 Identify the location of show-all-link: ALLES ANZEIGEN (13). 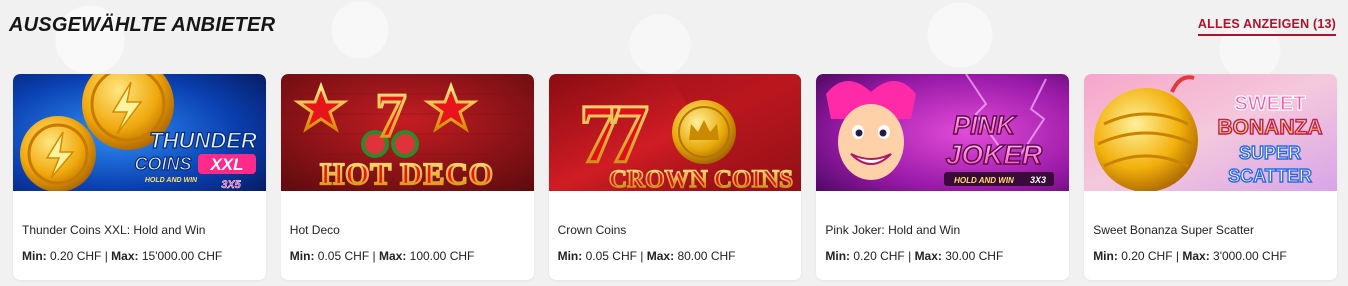
(1266, 26).